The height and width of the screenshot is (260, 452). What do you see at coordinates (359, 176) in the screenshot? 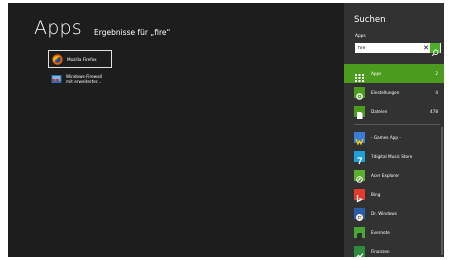
I see `acer-explorer-icon` at bounding box center [359, 176].